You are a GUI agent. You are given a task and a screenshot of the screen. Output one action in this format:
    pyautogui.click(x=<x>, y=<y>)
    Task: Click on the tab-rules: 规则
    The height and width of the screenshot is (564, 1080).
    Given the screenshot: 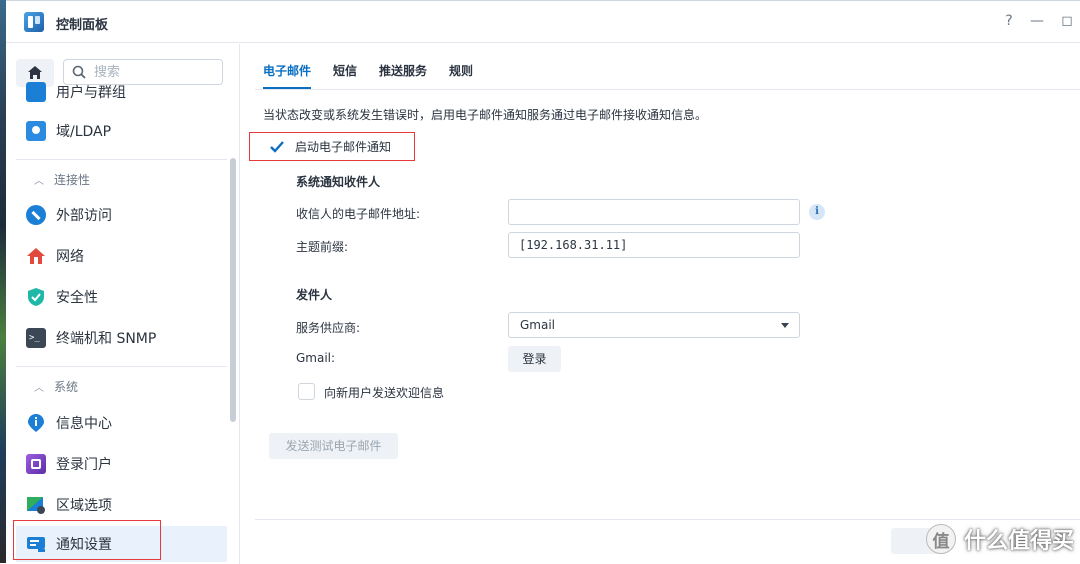 What is the action you would take?
    pyautogui.click(x=461, y=75)
    